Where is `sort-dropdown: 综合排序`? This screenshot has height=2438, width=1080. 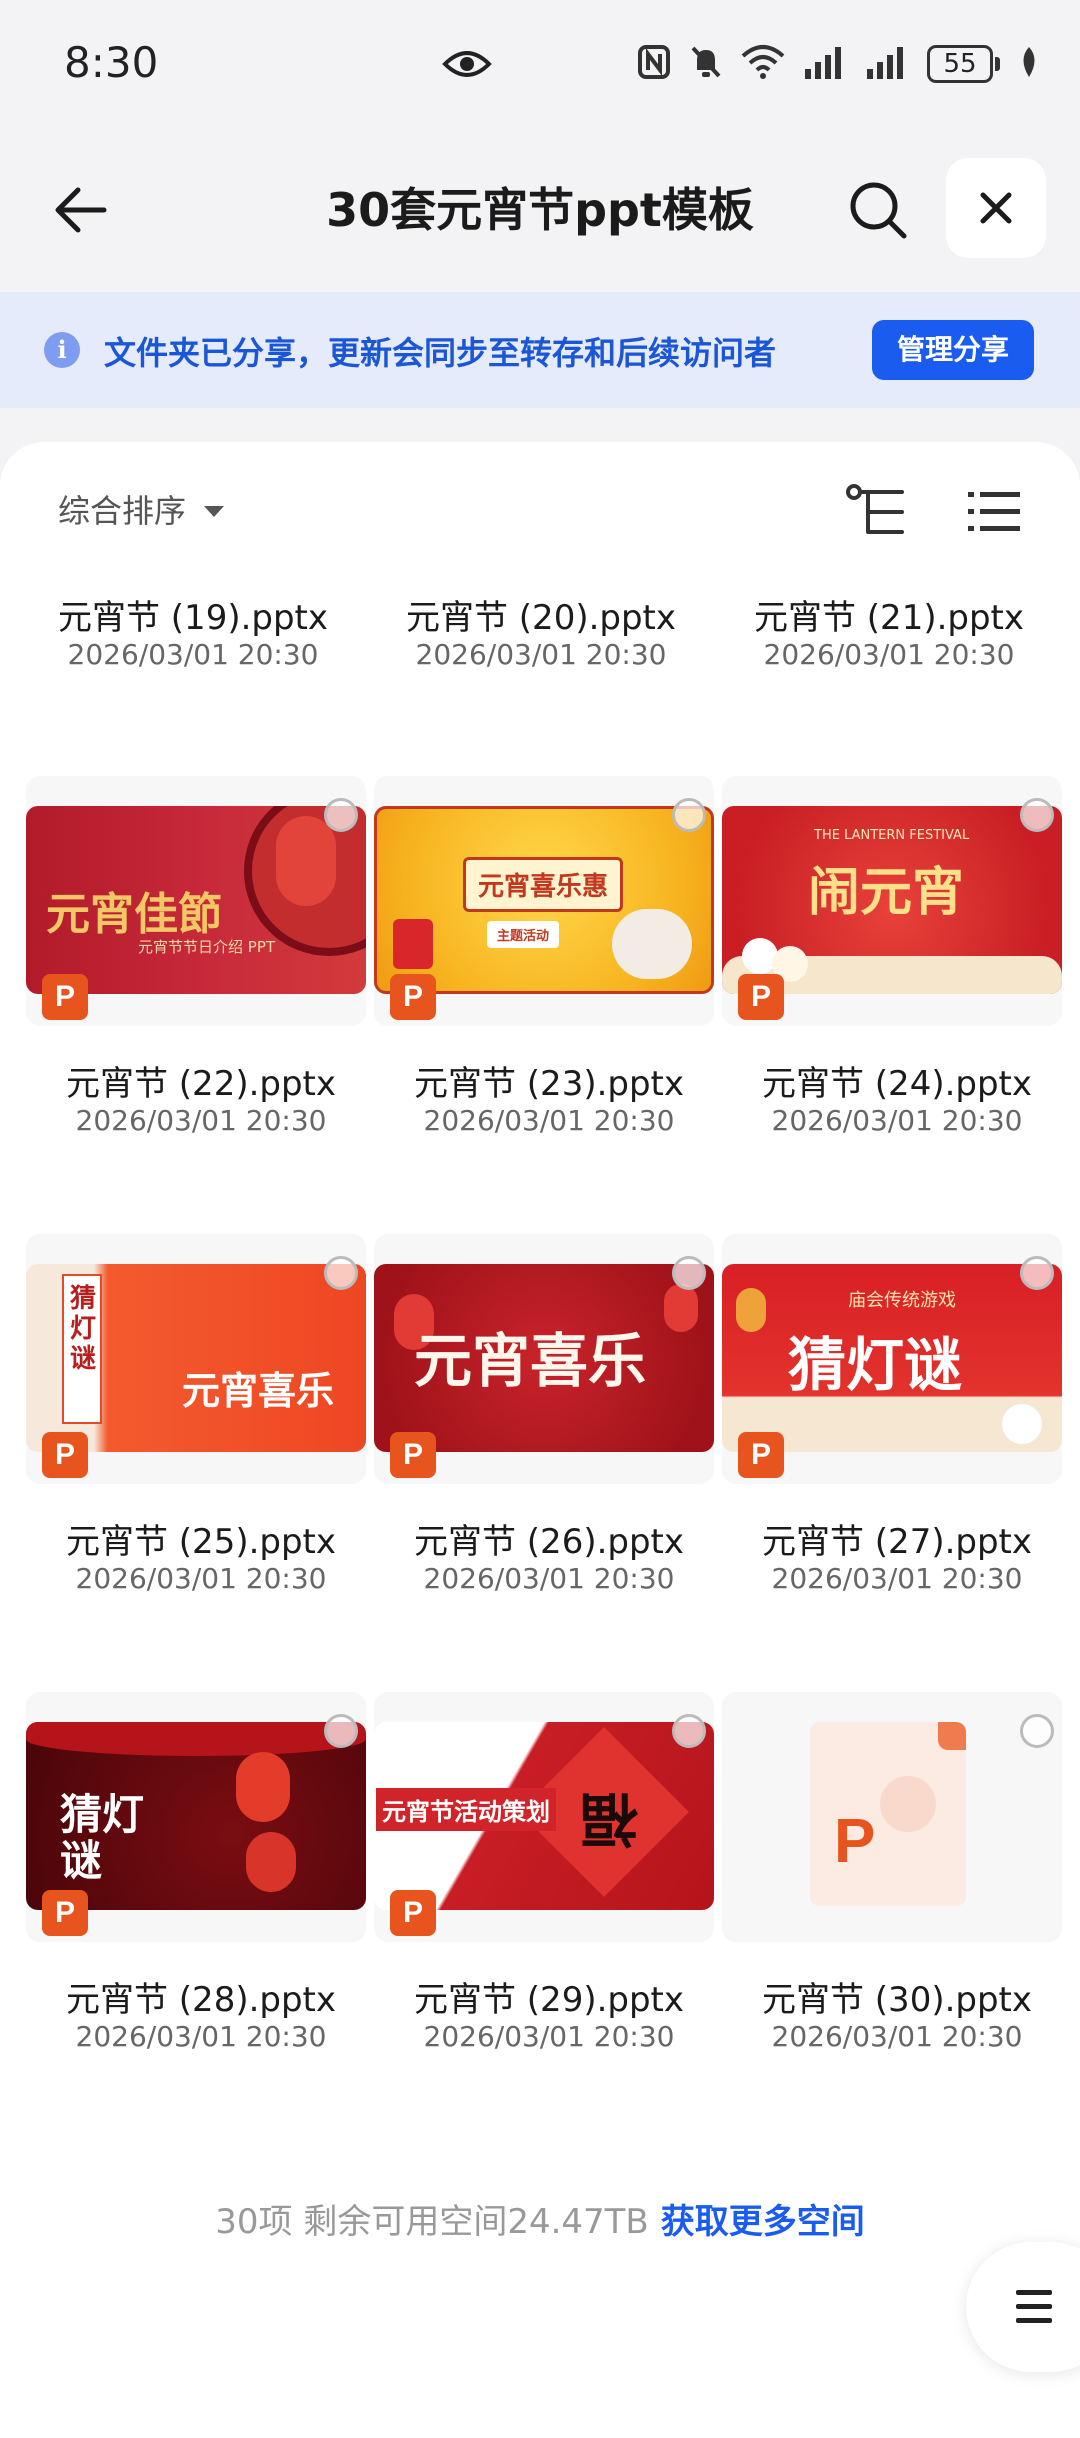 sort-dropdown: 综合排序 is located at coordinates (141, 509).